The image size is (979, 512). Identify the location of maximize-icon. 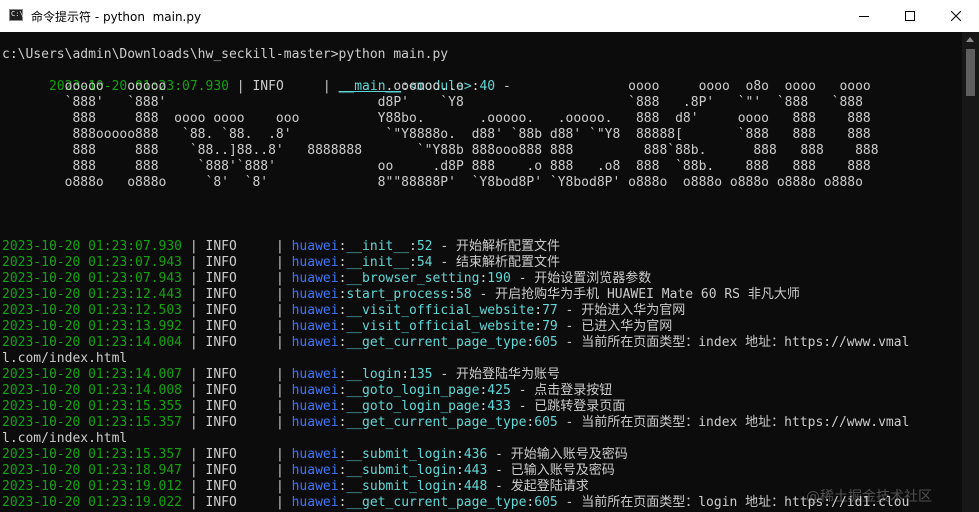
(910, 16).